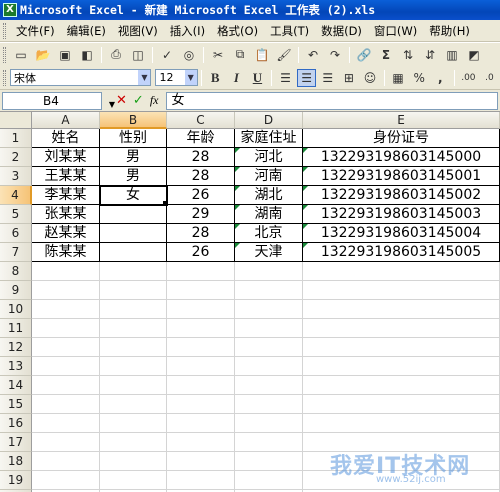 The image size is (500, 492). What do you see at coordinates (327, 78) in the screenshot?
I see `align-right-icon: ☰` at bounding box center [327, 78].